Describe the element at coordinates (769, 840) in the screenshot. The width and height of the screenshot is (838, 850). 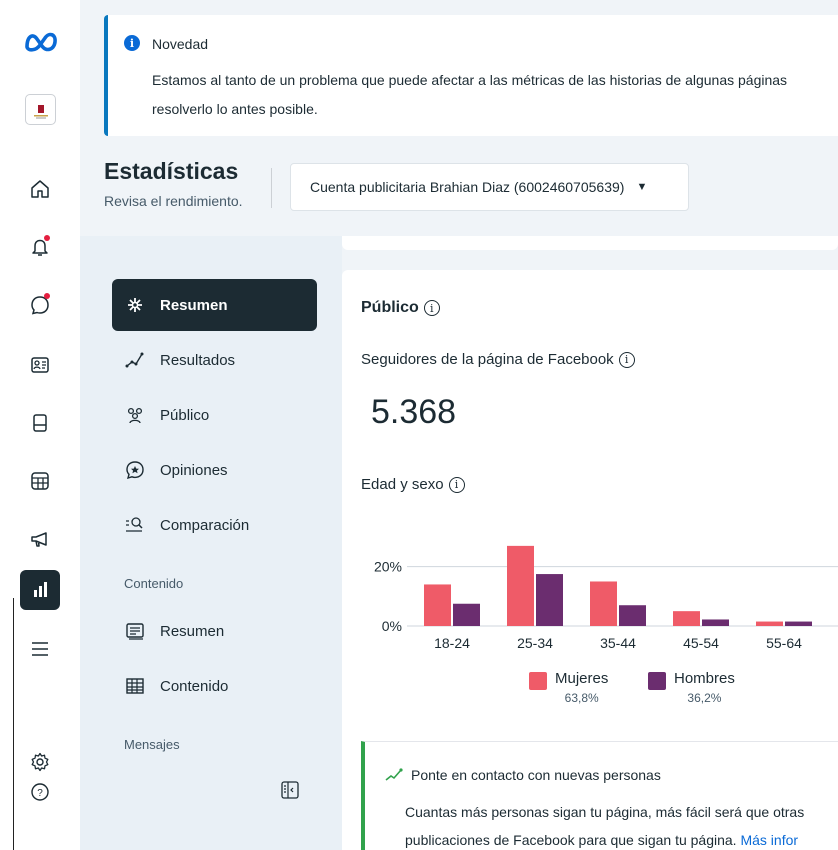
I see `learn-more-link: Más infor` at that location.